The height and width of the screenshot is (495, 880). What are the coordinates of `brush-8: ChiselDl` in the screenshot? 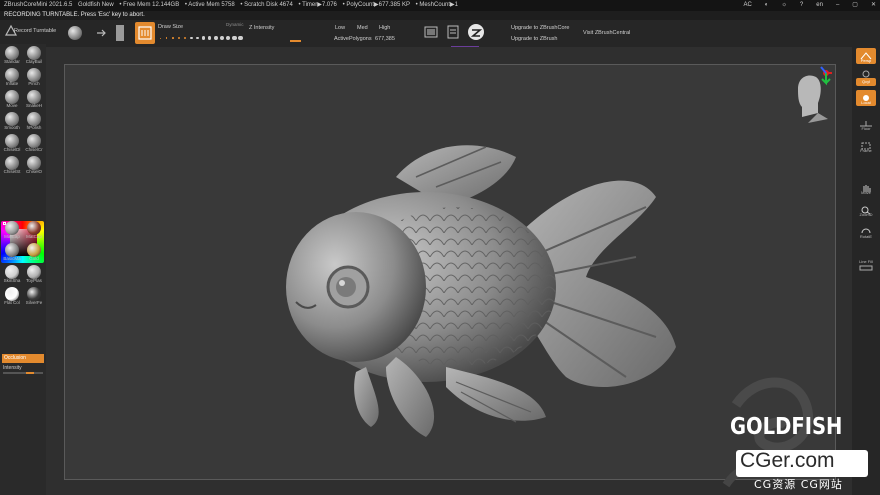 It's located at (12, 143).